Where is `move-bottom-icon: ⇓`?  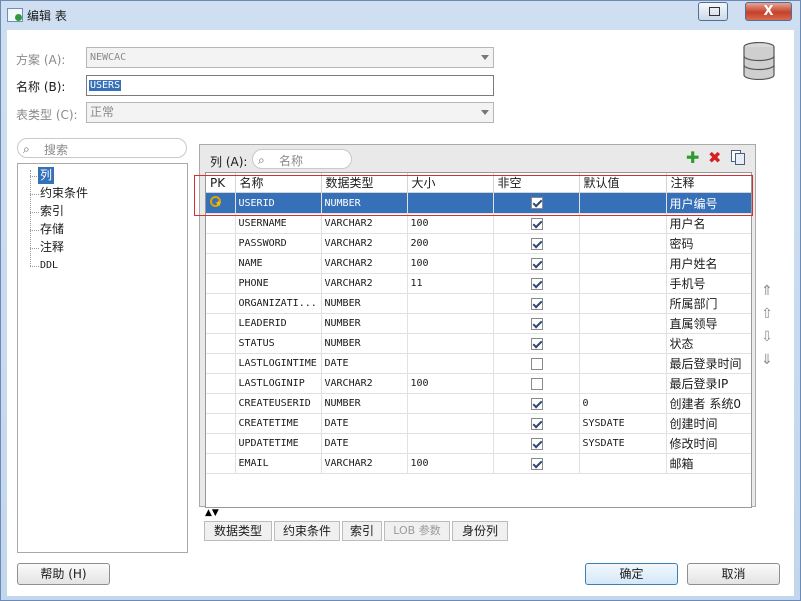
move-bottom-icon: ⇓ is located at coordinates (767, 361).